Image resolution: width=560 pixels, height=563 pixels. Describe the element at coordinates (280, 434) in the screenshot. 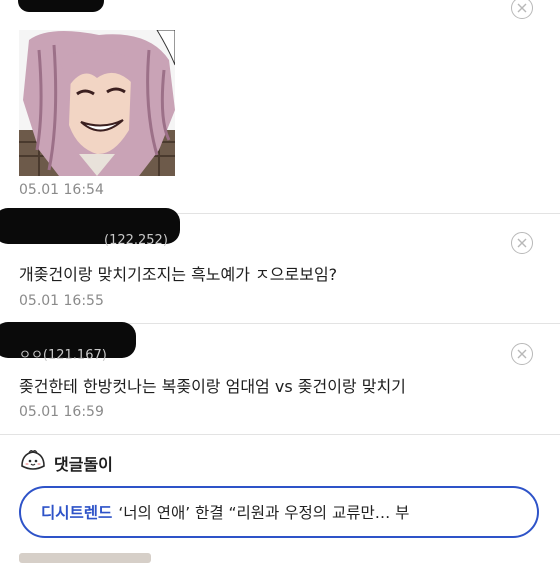

I see `divider` at that location.